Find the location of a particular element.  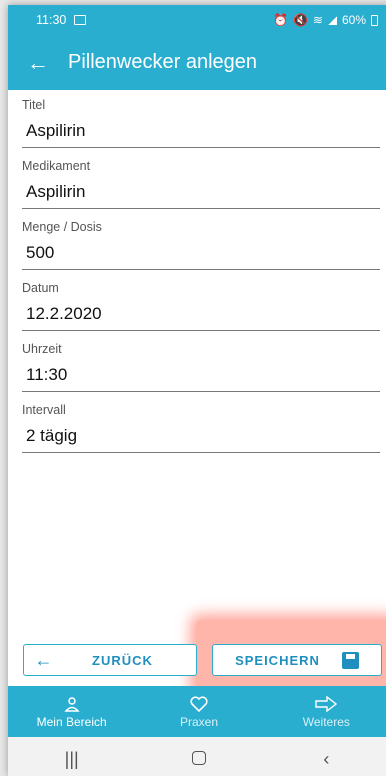

signal-icon is located at coordinates (332, 20).